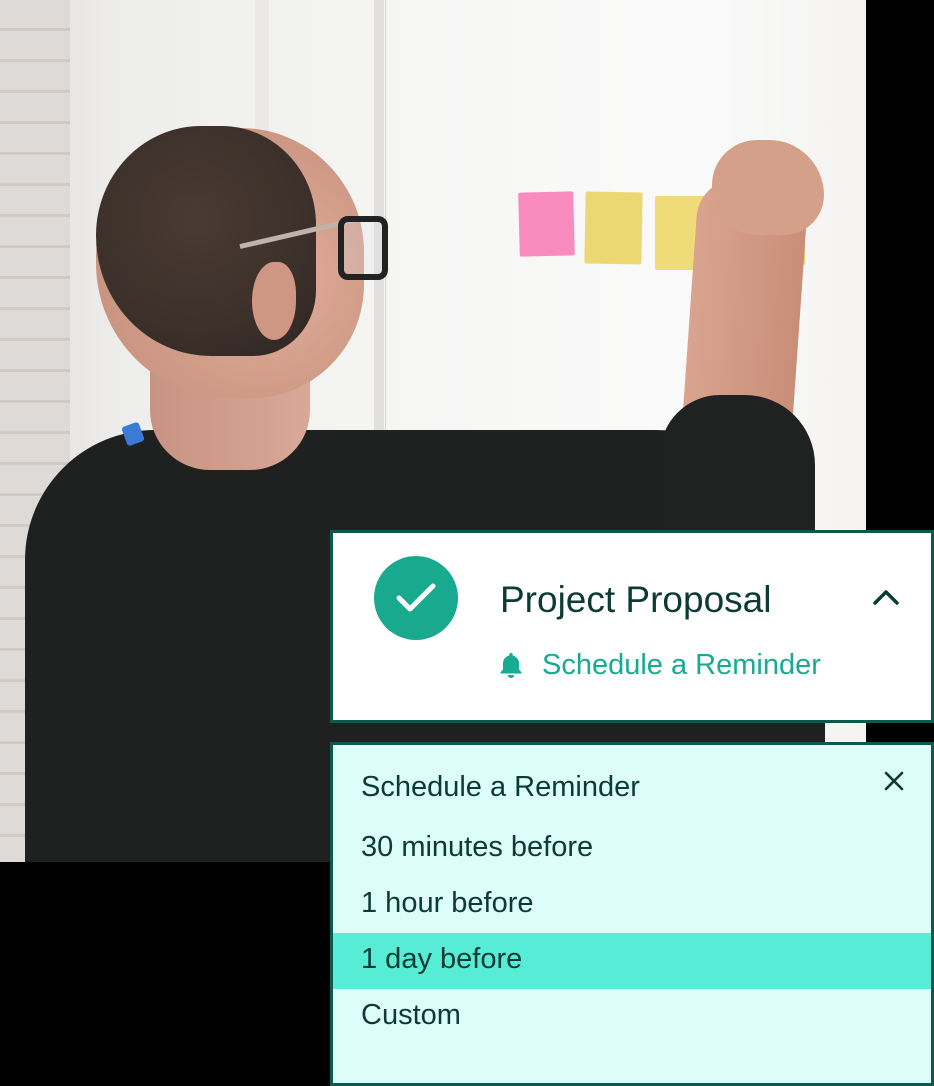 The image size is (934, 1086). I want to click on reminder-option-label: 1 day before, so click(442, 959).